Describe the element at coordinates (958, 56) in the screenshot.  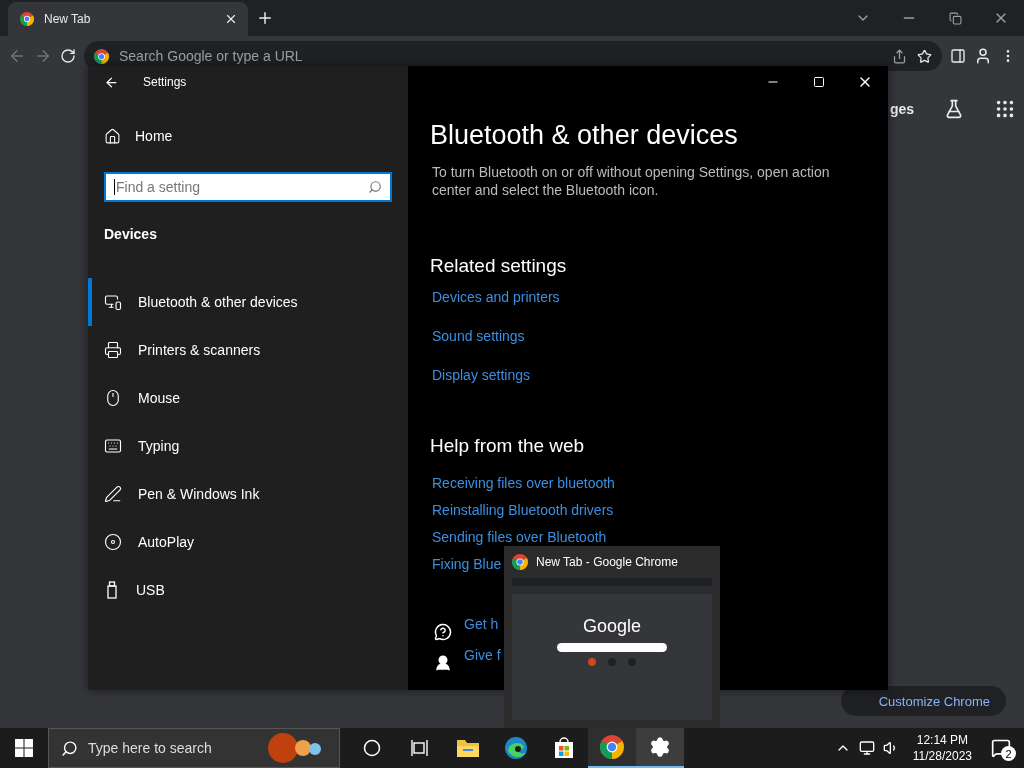
I see `side-panel-icon` at that location.